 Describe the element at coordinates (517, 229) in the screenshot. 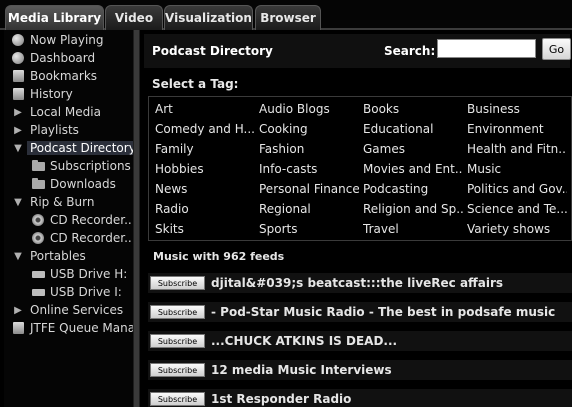

I see `tag-link: Variety shows` at that location.